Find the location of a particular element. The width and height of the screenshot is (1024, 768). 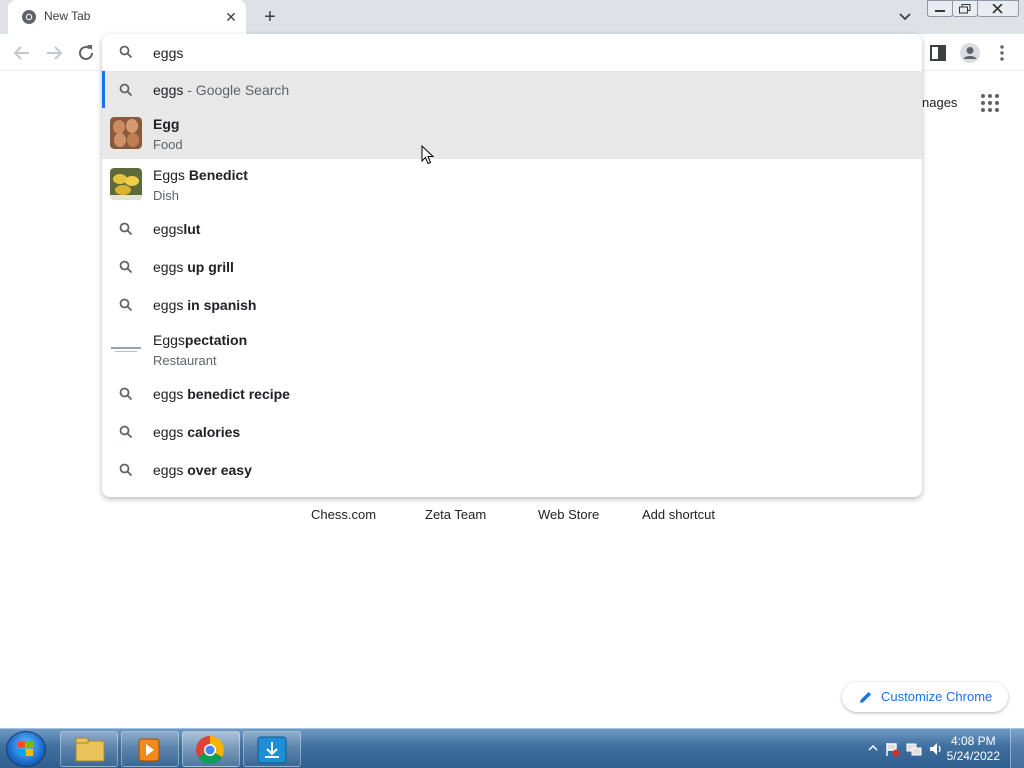

suggestion-text: eggs in spanish is located at coordinates (205, 305).